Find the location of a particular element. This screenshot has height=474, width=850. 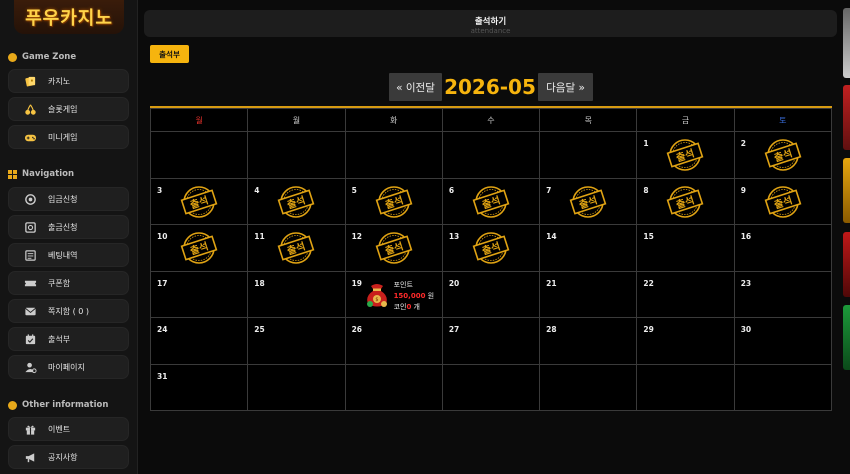

weekday-header: 월 is located at coordinates (296, 120).